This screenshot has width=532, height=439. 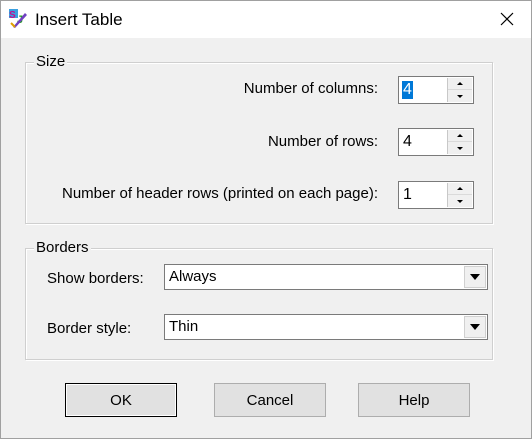 I want to click on rows-spin-down-button, so click(x=460, y=148).